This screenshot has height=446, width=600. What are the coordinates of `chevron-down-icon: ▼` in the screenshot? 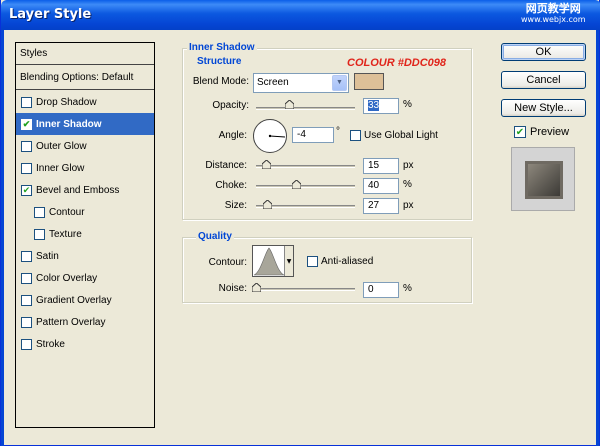 It's located at (339, 83).